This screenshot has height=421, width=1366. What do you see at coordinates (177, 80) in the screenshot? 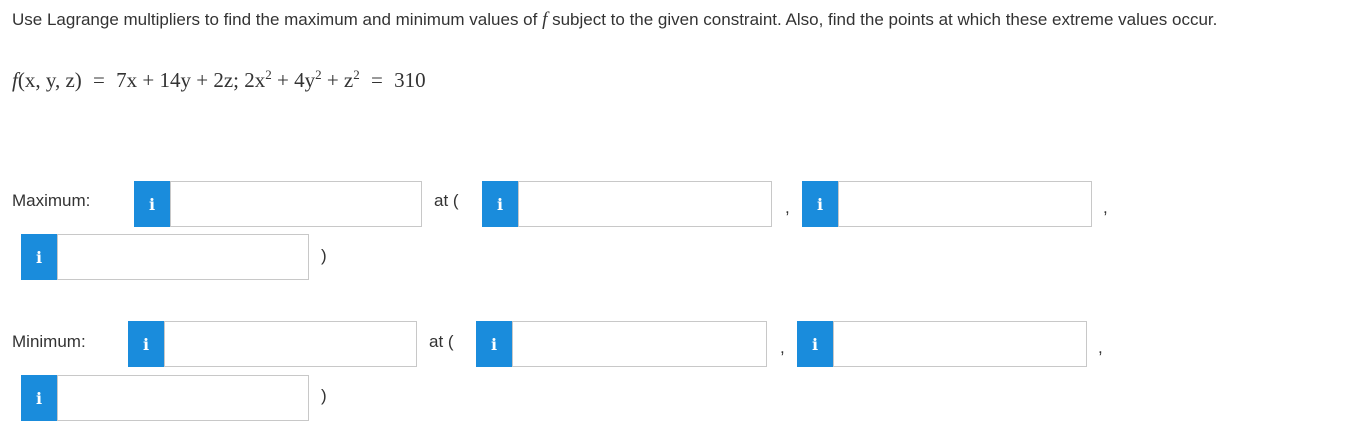
I see `formula-expr: 7x + 14y + 2z;` at bounding box center [177, 80].